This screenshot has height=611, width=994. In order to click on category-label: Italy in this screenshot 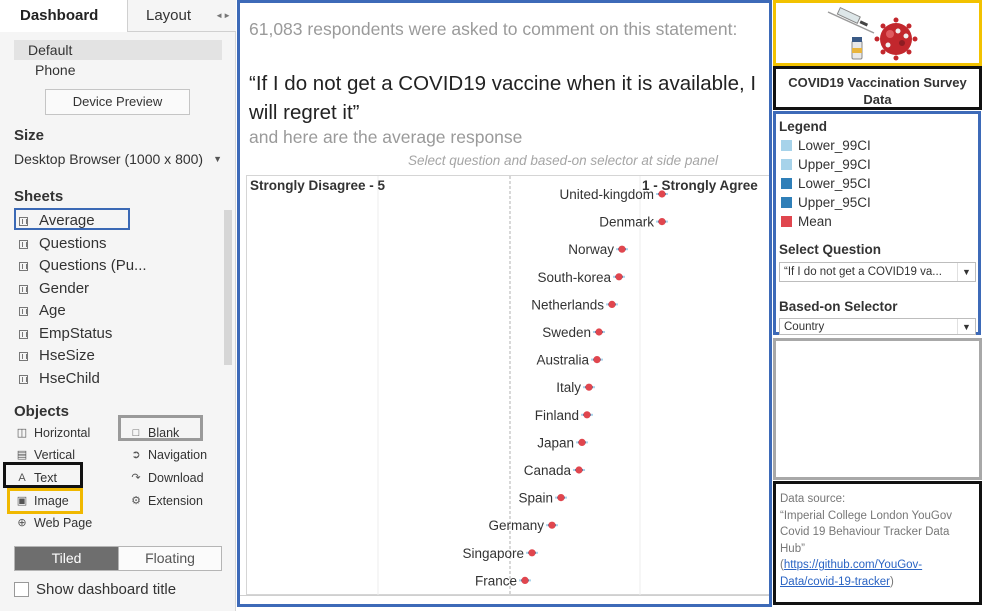, I will do `click(568, 387)`.